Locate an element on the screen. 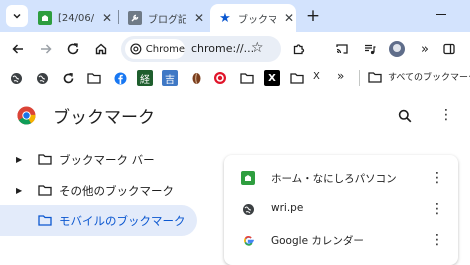 Image resolution: width=470 pixels, height=265 pixels. tab-2: ブログ記事 ✕ is located at coordinates (165, 18).